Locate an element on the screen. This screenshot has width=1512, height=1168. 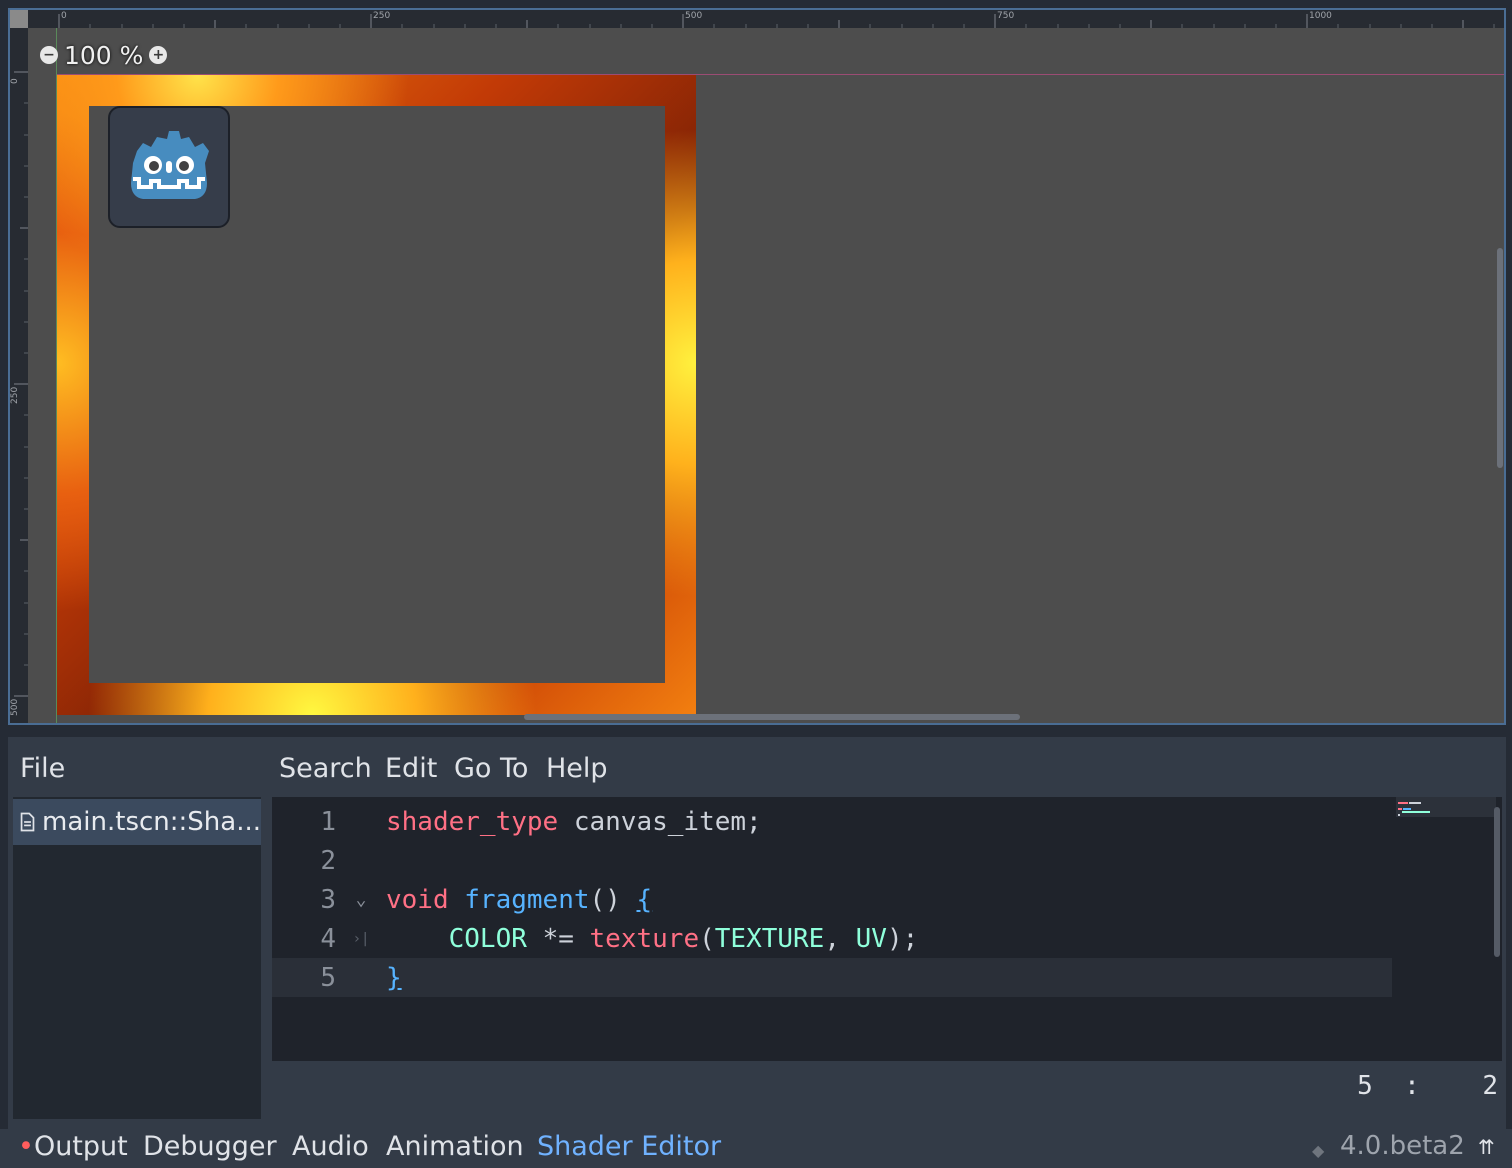
godot-icon is located at coordinates (169, 167).